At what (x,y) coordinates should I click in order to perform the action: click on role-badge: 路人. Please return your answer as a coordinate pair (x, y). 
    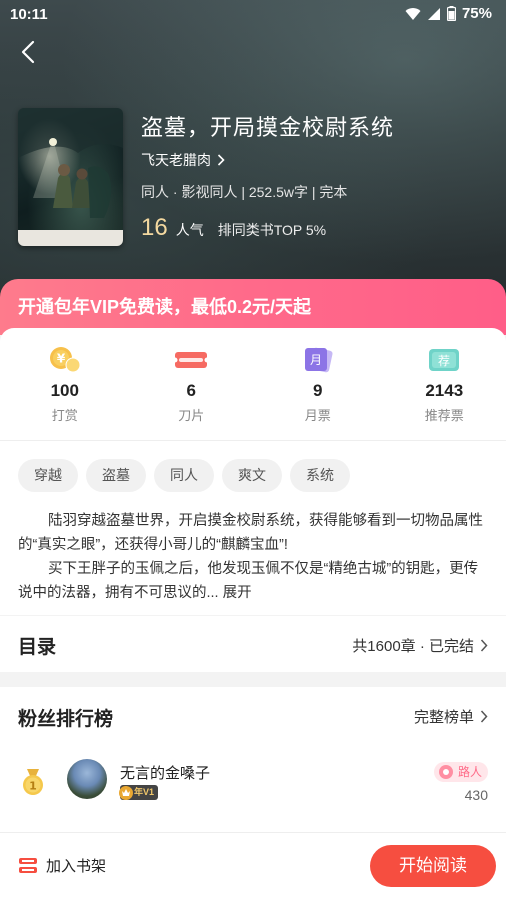
    Looking at the image, I should click on (460, 772).